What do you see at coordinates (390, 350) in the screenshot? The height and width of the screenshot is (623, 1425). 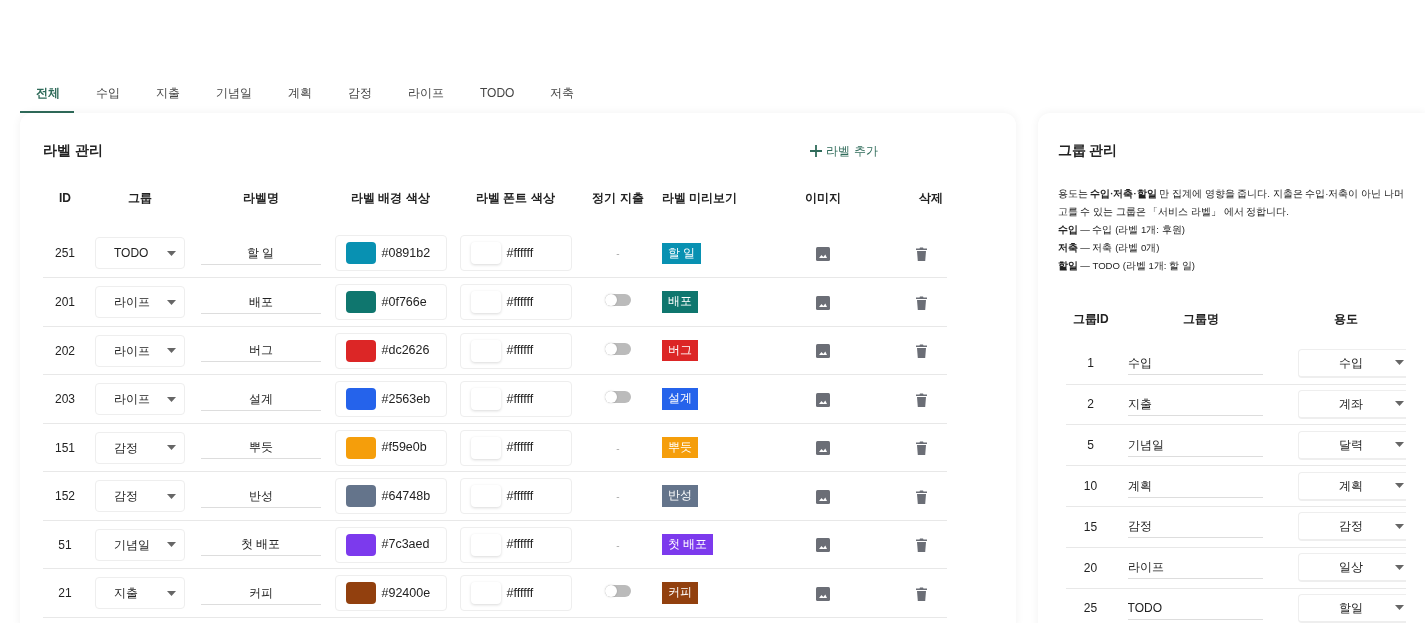 I see `color-field: #dc2626` at bounding box center [390, 350].